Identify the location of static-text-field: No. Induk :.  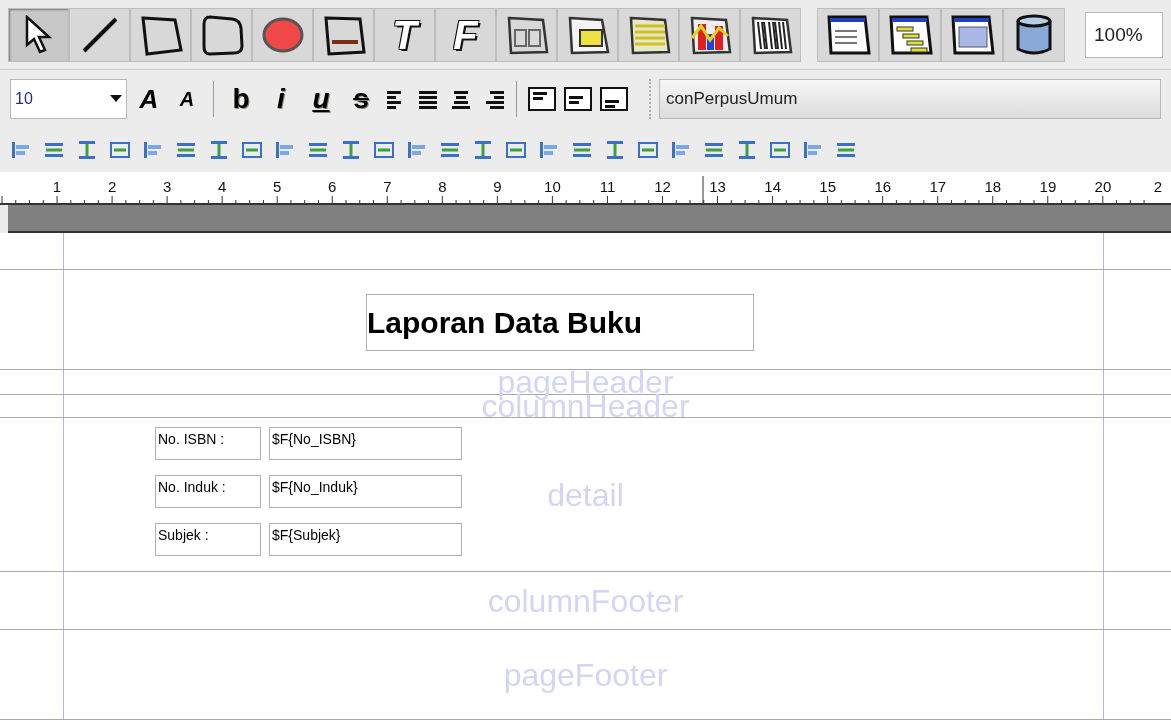
(208, 491).